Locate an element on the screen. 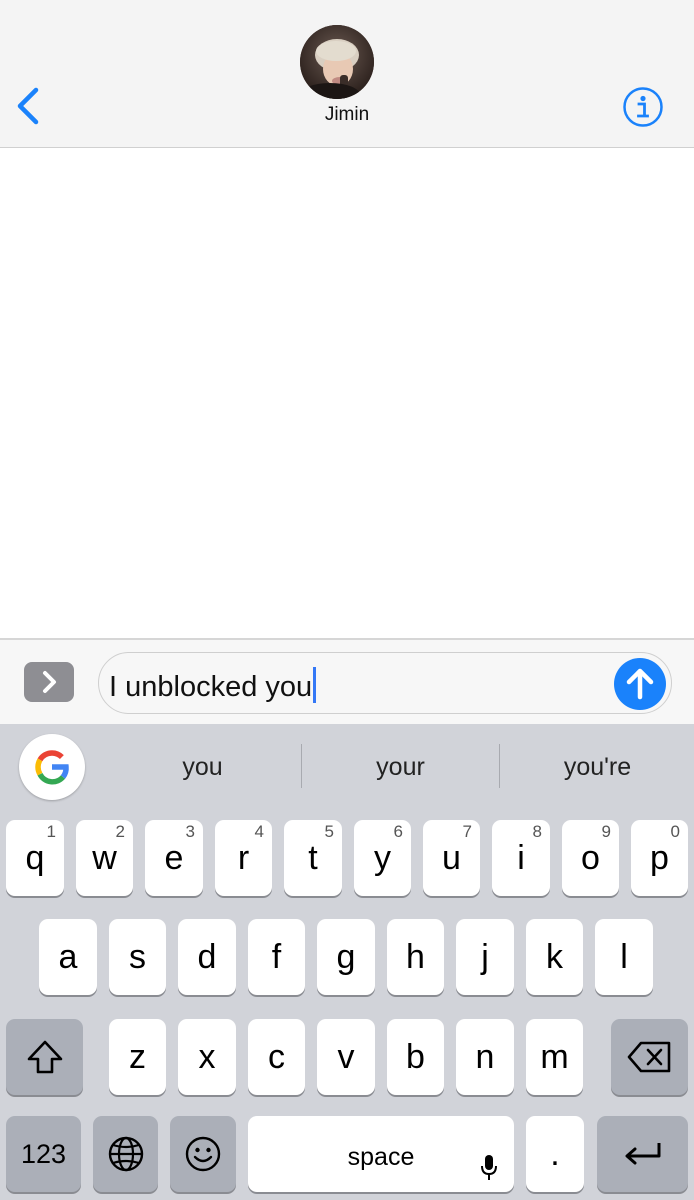  key-number: 3 is located at coordinates (190, 831).